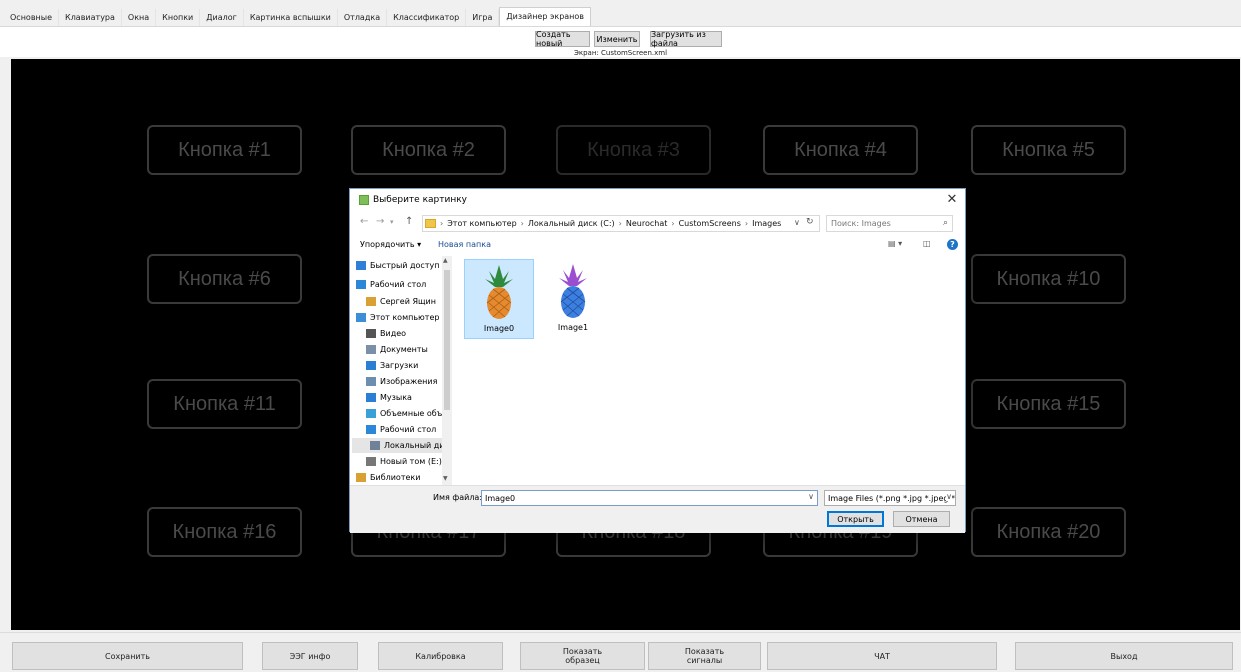 Image resolution: width=1241 pixels, height=672 pixels. What do you see at coordinates (445, 260) in the screenshot?
I see `scroll-up-icon: ▲` at bounding box center [445, 260].